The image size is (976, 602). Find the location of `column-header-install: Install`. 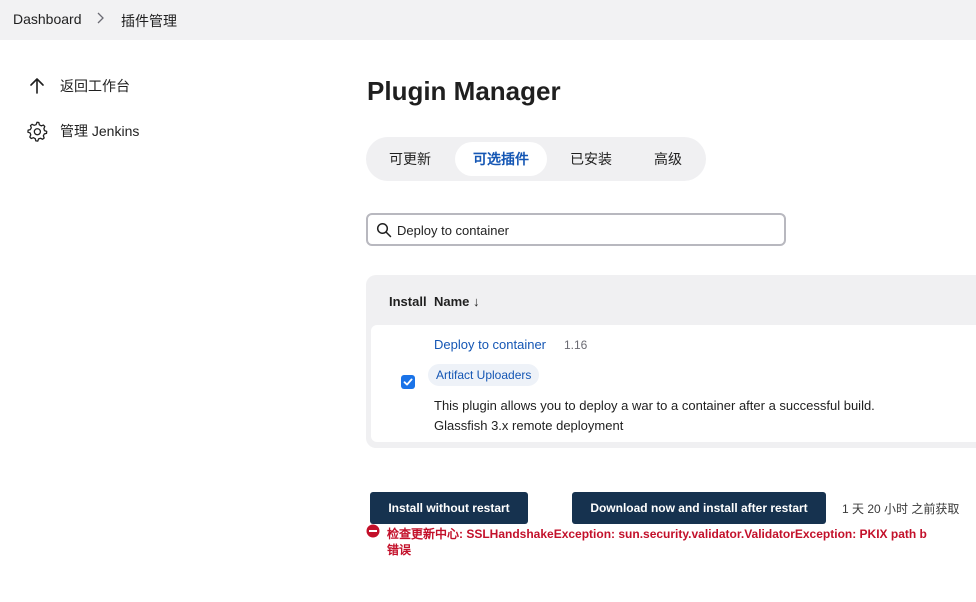

column-header-install: Install is located at coordinates (408, 301).